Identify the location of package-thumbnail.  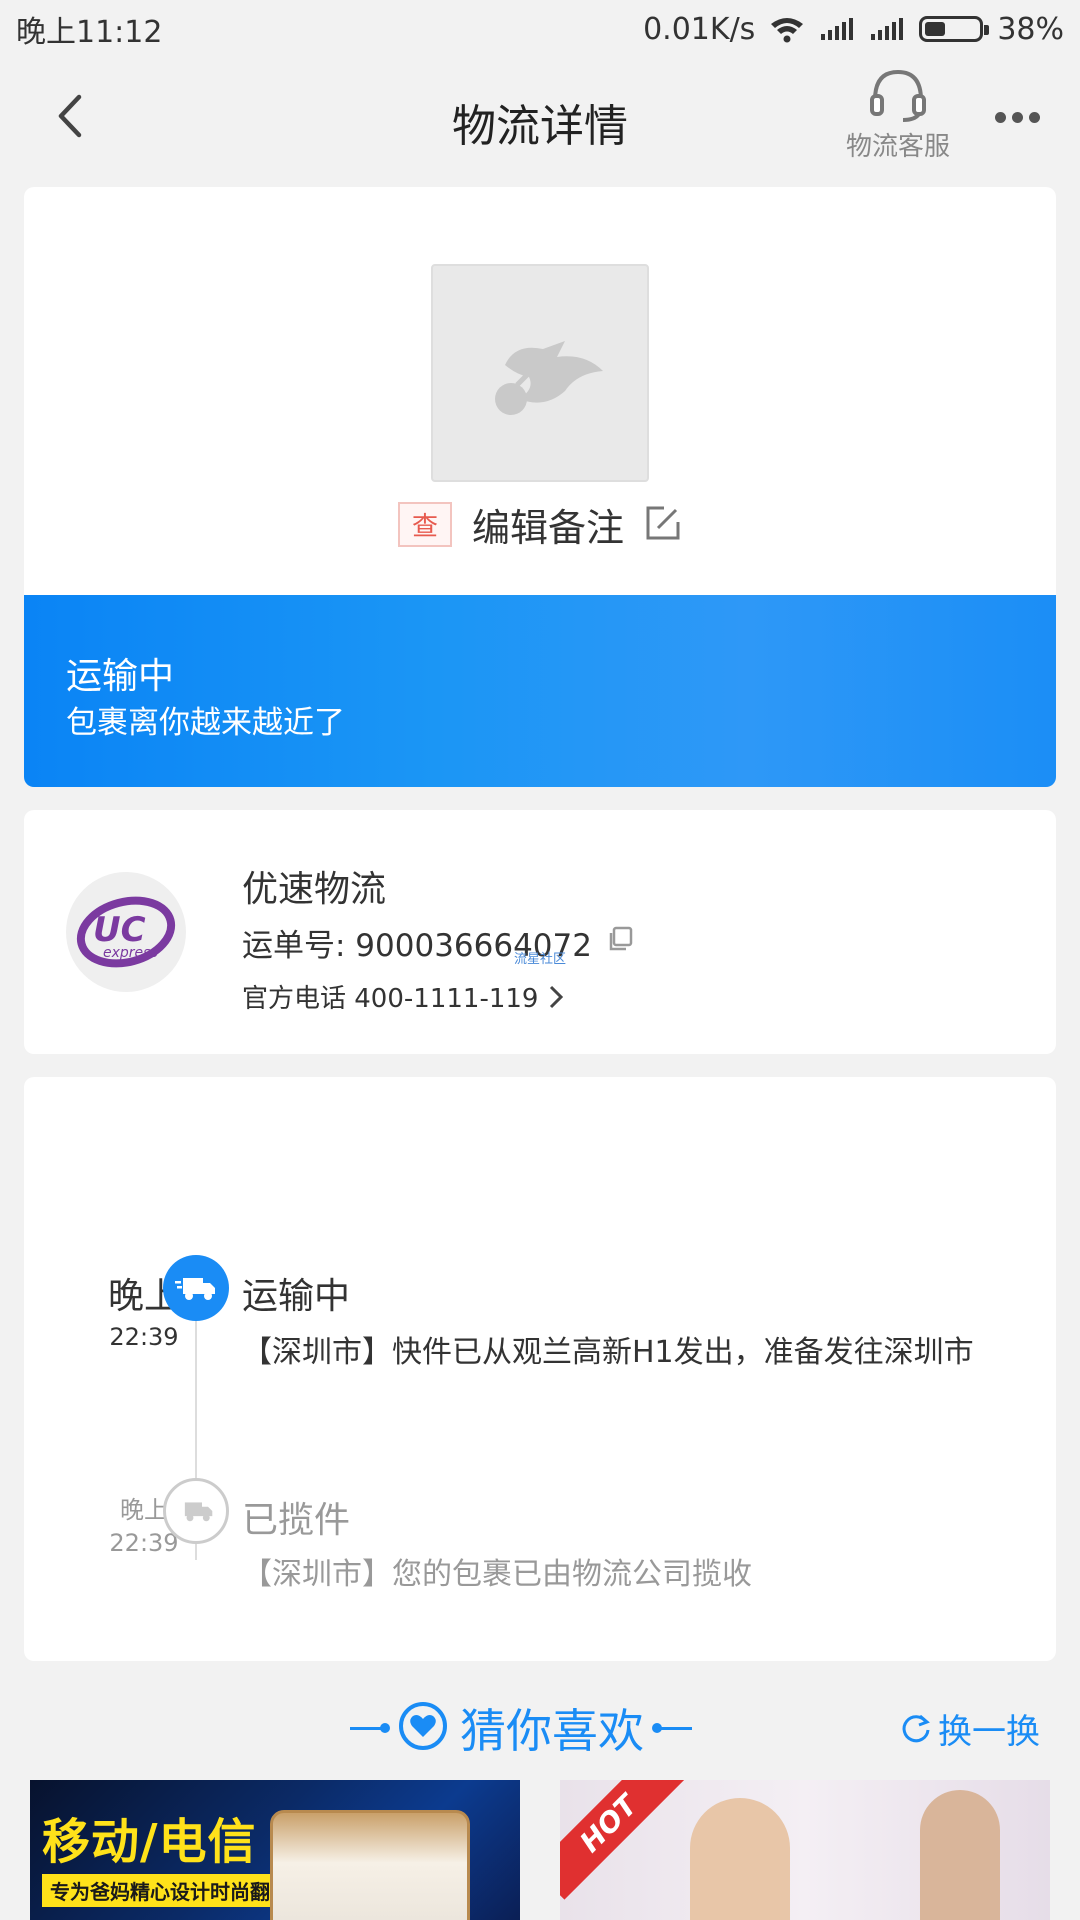
(540, 373).